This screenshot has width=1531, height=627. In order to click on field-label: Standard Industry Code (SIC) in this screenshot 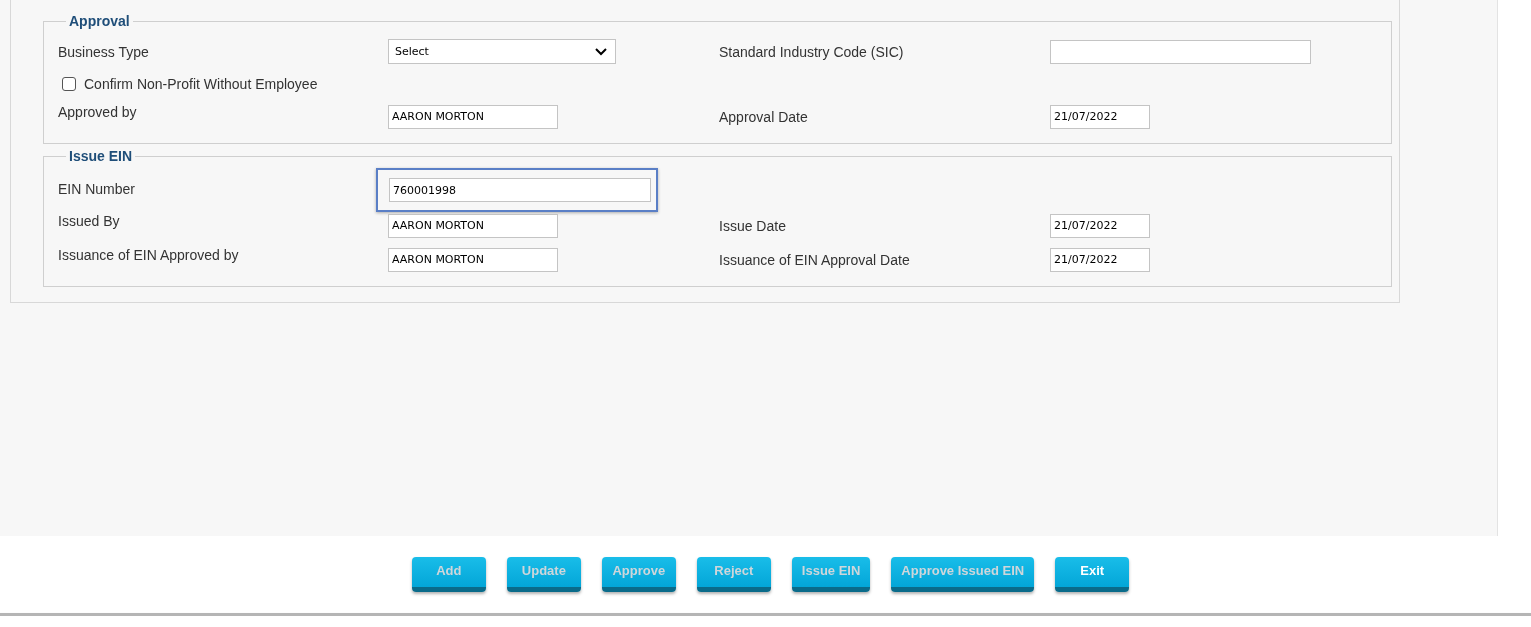, I will do `click(811, 51)`.